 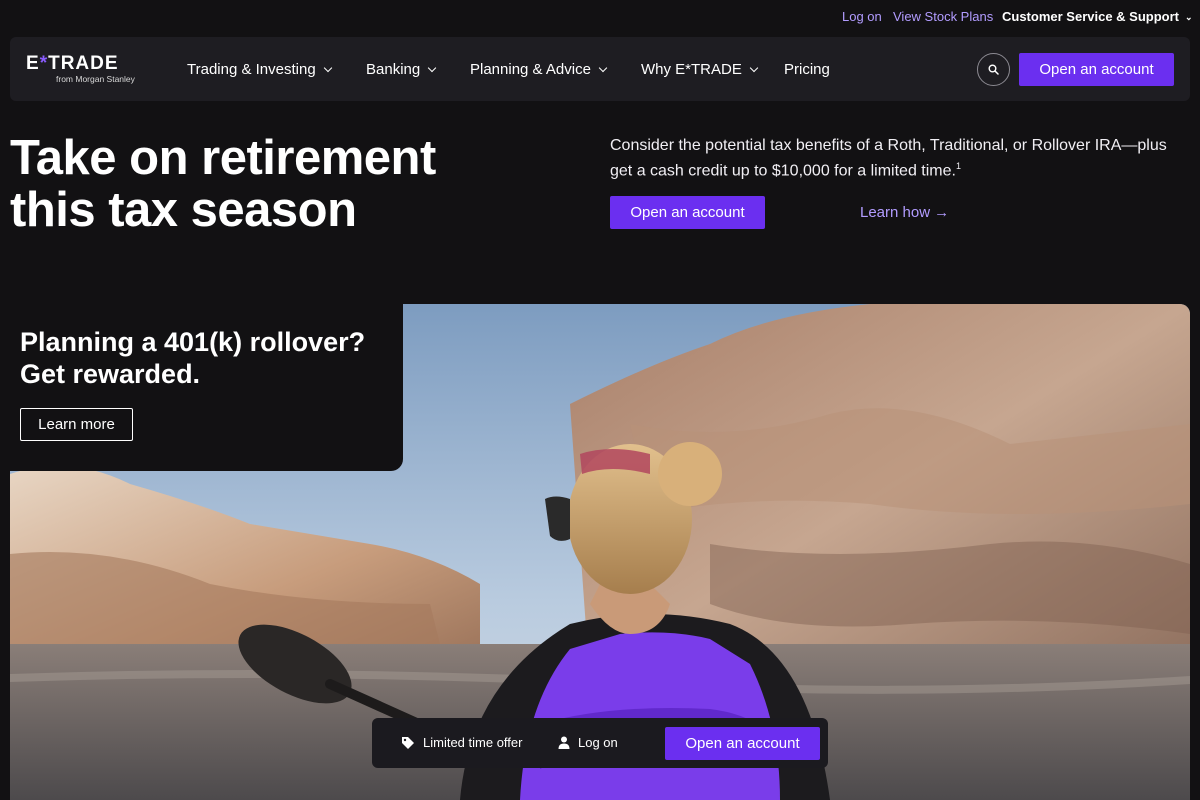 What do you see at coordinates (742, 743) in the screenshot?
I see `sticky-open-account-button: Open an account` at bounding box center [742, 743].